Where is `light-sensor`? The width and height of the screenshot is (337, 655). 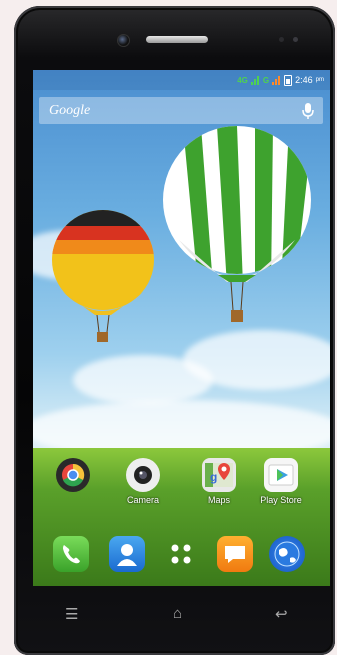
light-sensor is located at coordinates (295, 39).